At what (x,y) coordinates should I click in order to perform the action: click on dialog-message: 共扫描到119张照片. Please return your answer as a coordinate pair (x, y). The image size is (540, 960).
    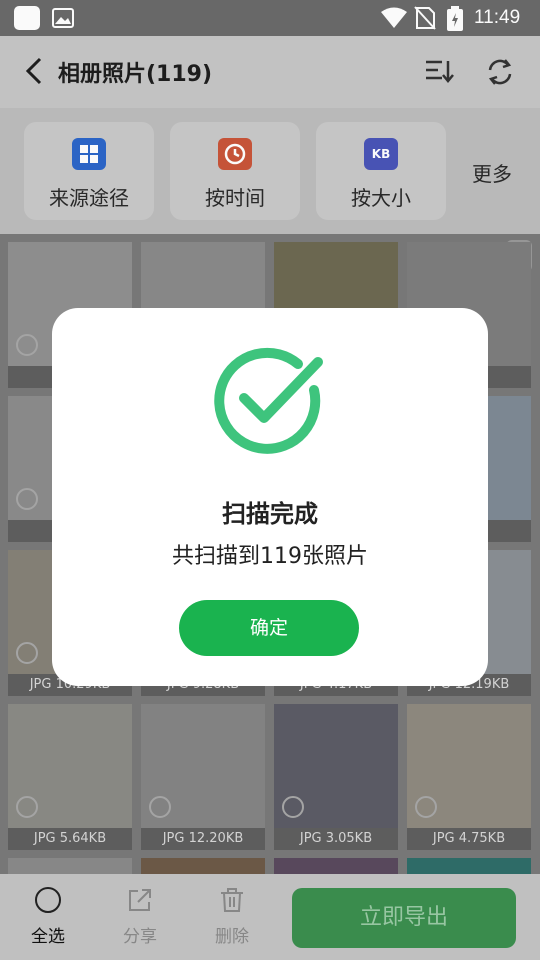
    Looking at the image, I should click on (270, 556).